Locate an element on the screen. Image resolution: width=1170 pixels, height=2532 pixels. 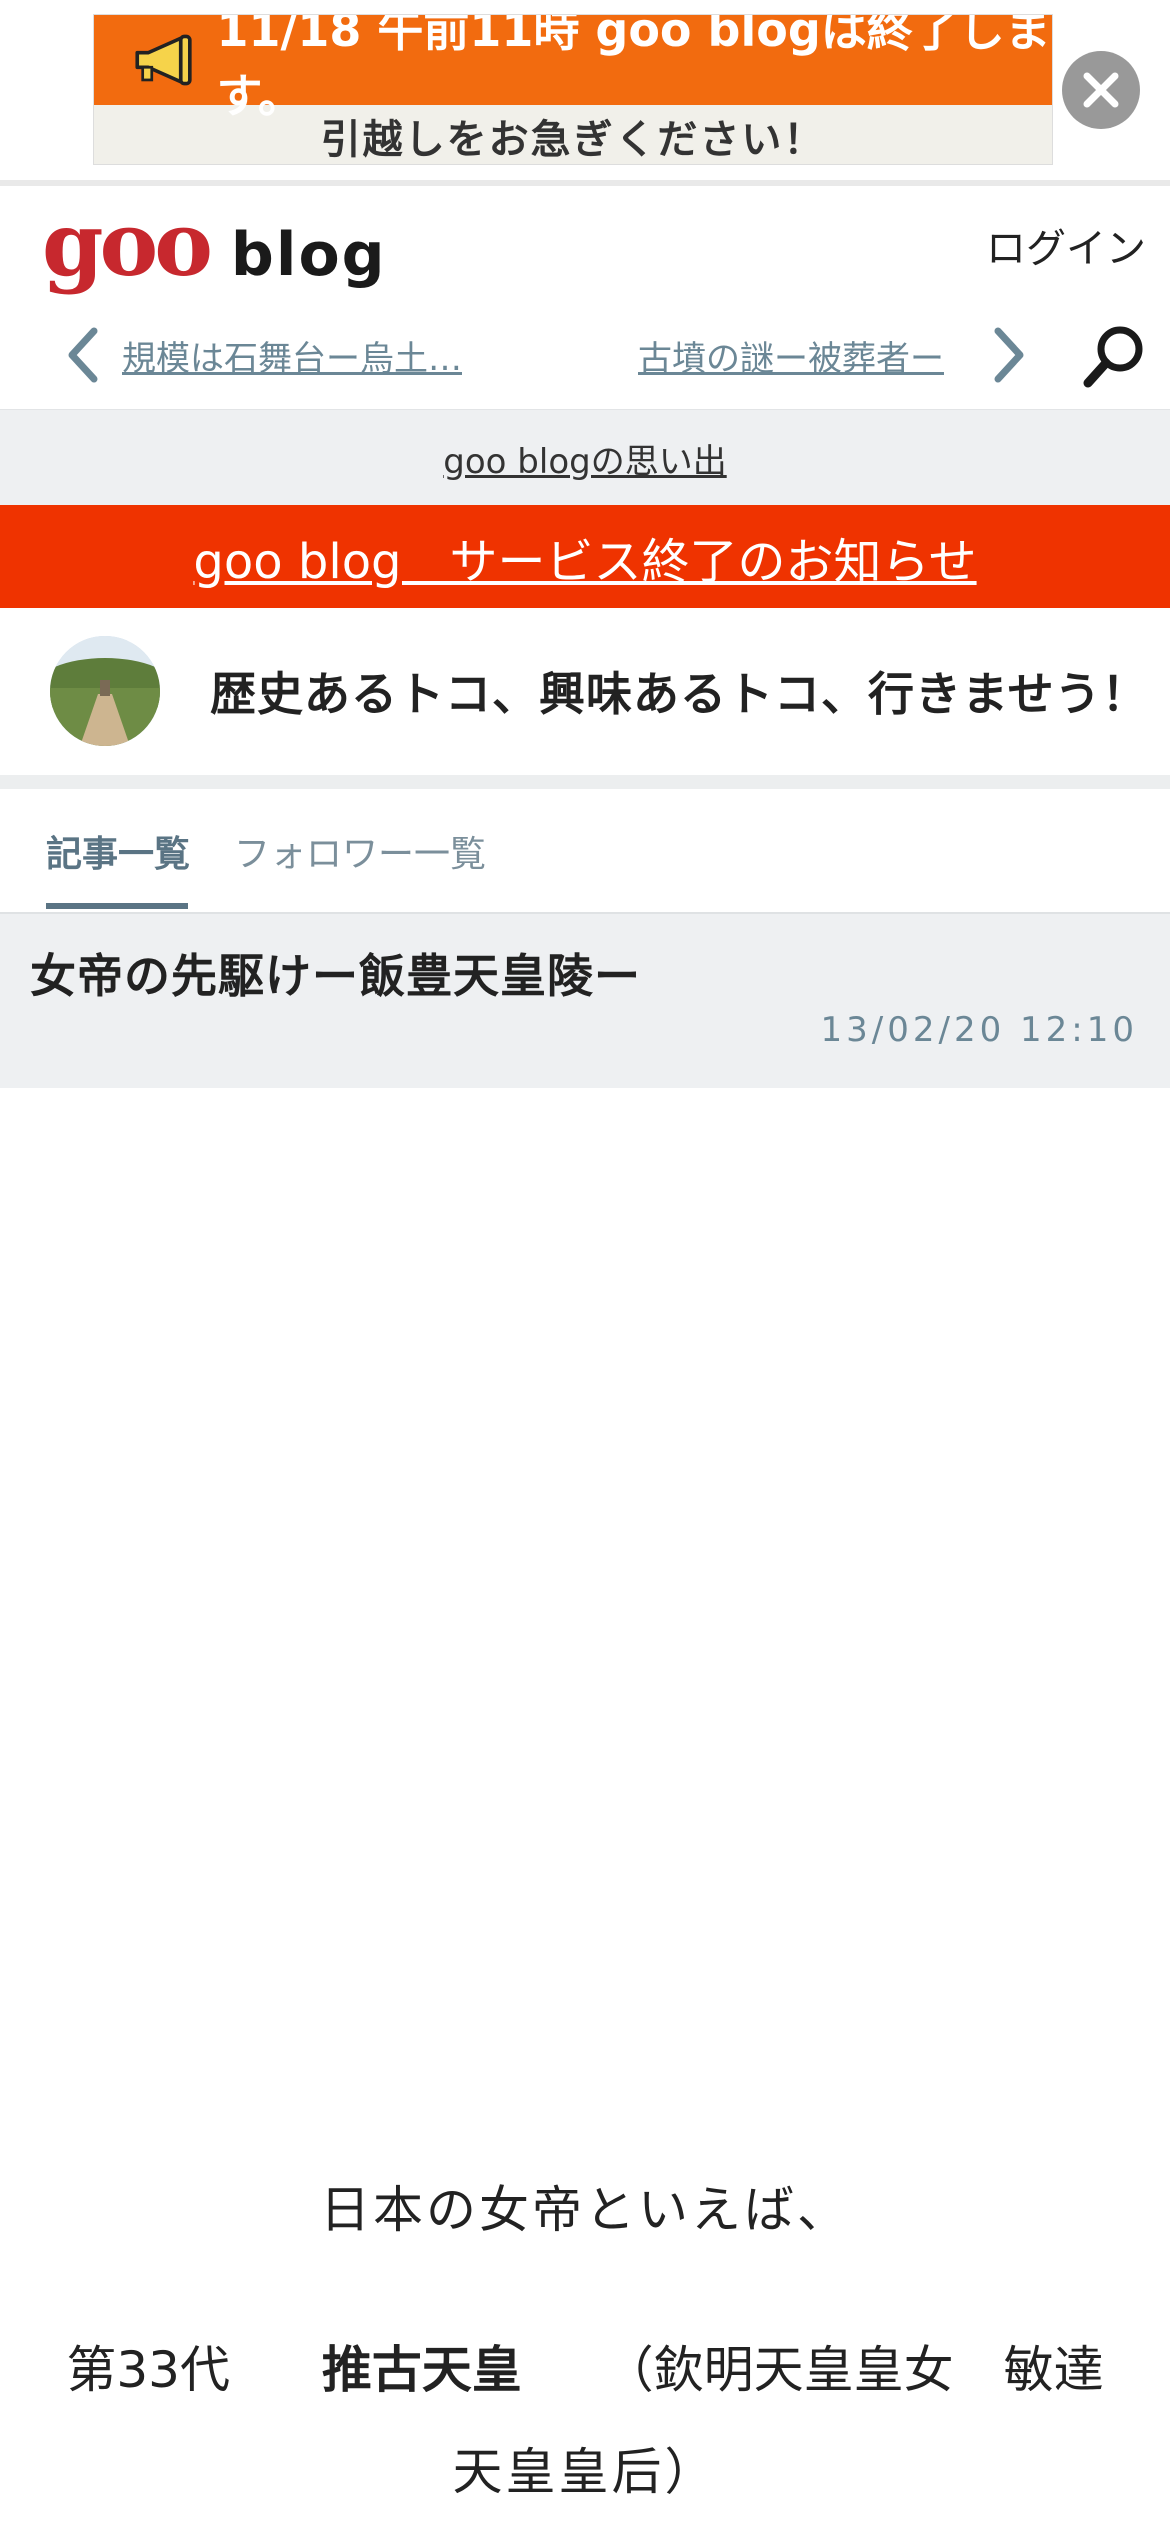
service-end-notice-link: goo blog サービス終了のお知らせ is located at coordinates (584, 557).